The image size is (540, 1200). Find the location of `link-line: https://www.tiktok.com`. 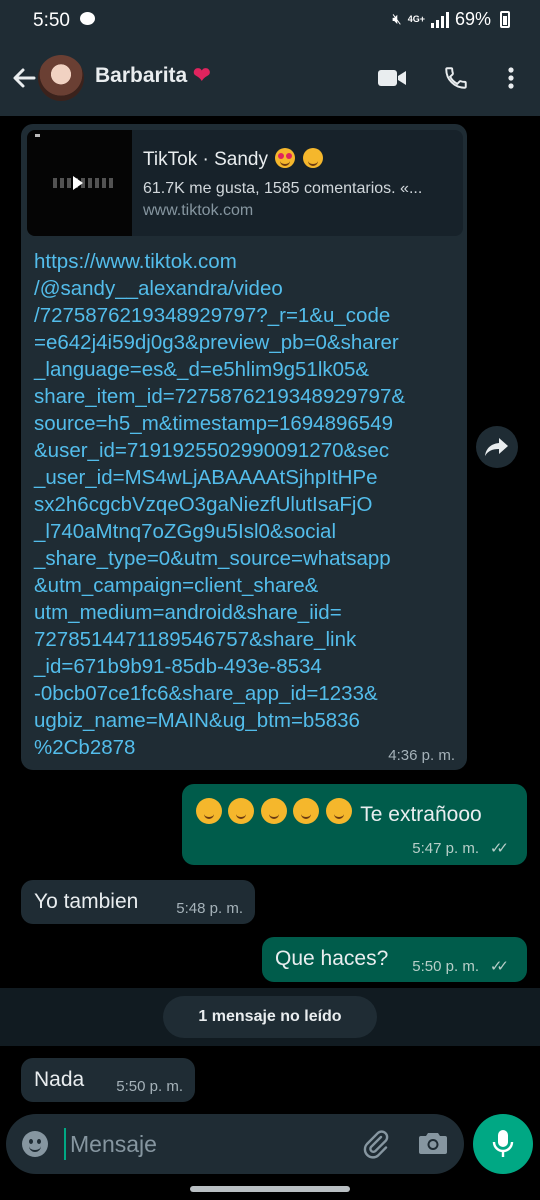

link-line: https://www.tiktok.com is located at coordinates (135, 261).